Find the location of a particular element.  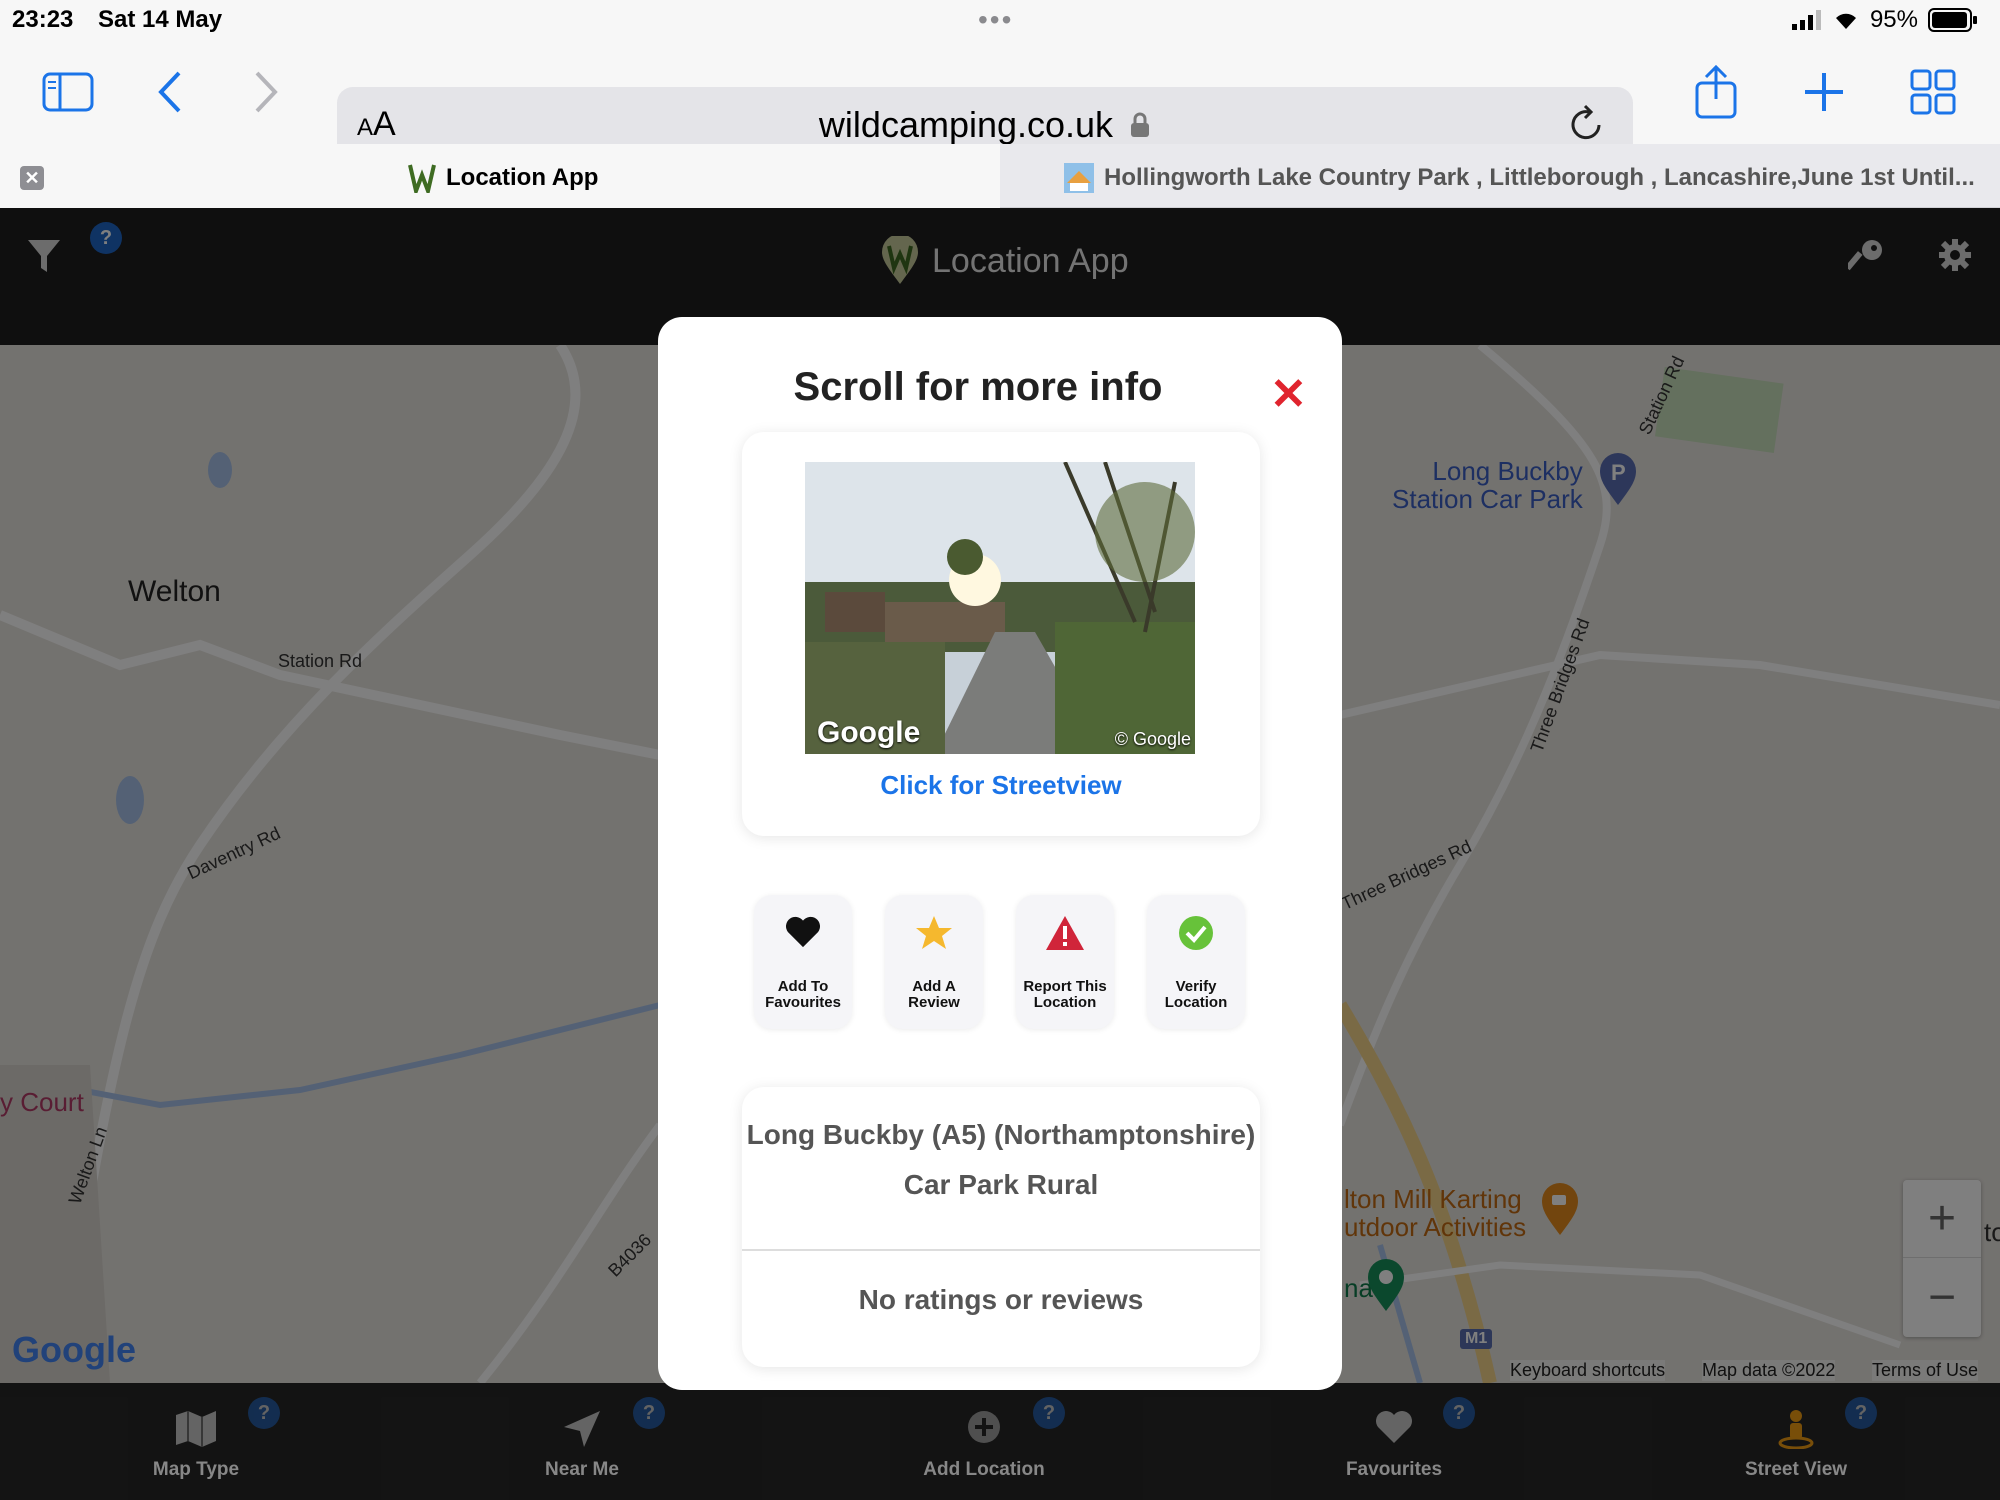

location-arrow-icon is located at coordinates (582, 1429).